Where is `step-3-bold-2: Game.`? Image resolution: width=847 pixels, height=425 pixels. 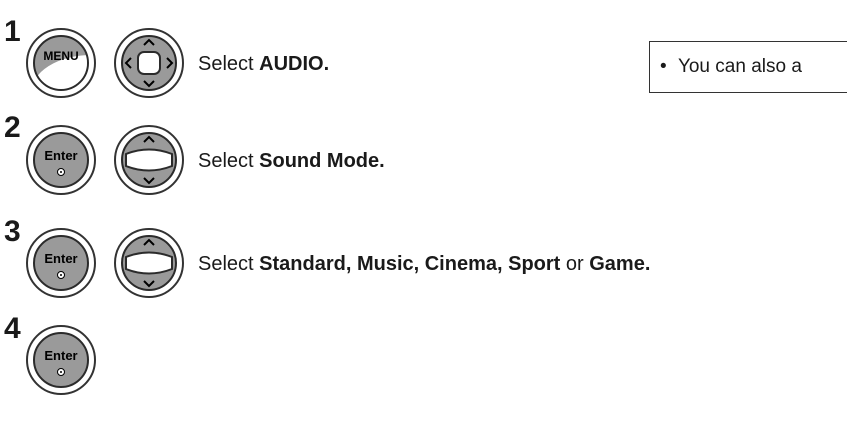 step-3-bold-2: Game. is located at coordinates (620, 264).